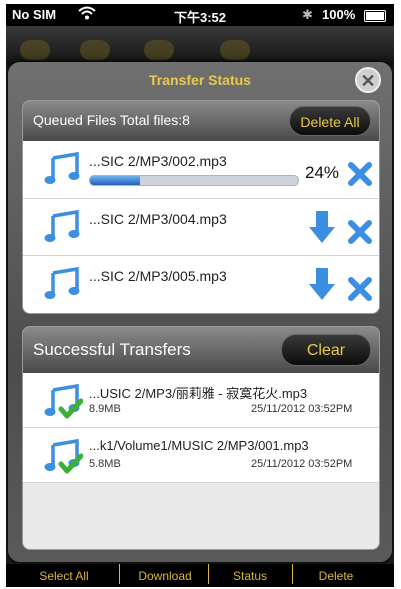 The width and height of the screenshot is (401, 589). What do you see at coordinates (105, 409) in the screenshot?
I see `file-size: 8.9MB` at bounding box center [105, 409].